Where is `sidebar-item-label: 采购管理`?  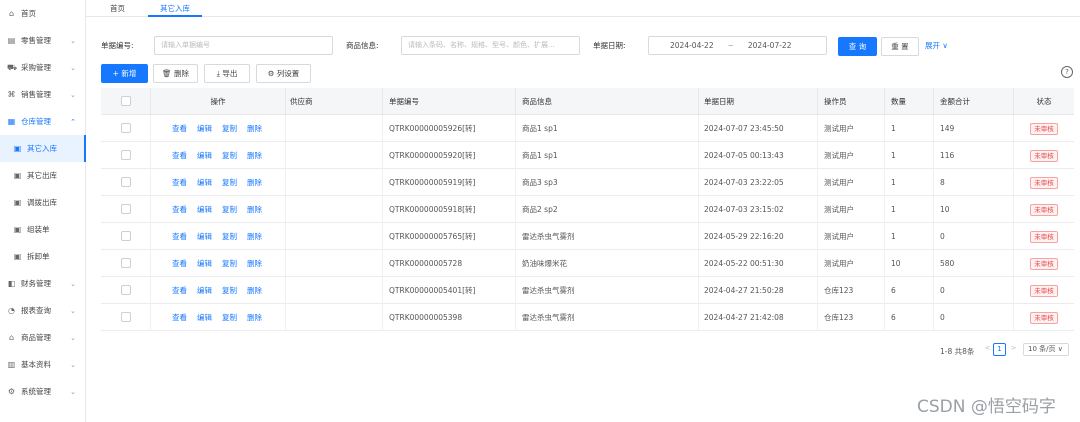 sidebar-item-label: 采购管理 is located at coordinates (36, 67).